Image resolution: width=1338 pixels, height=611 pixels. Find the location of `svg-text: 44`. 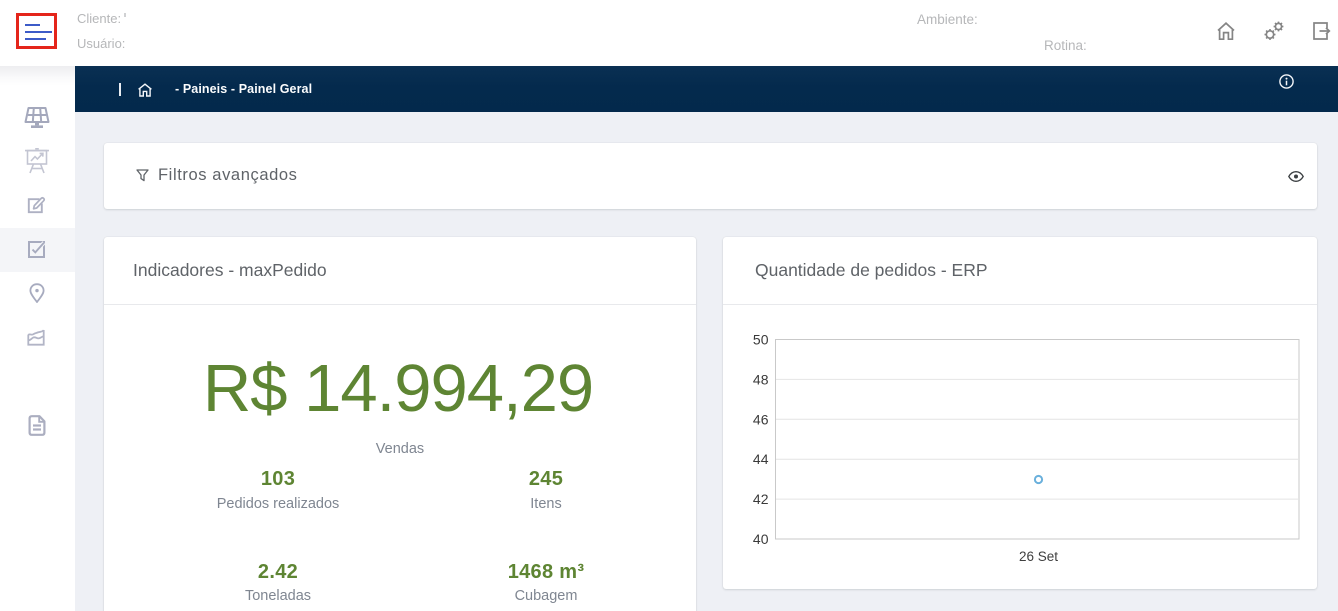

svg-text: 44 is located at coordinates (761, 459).